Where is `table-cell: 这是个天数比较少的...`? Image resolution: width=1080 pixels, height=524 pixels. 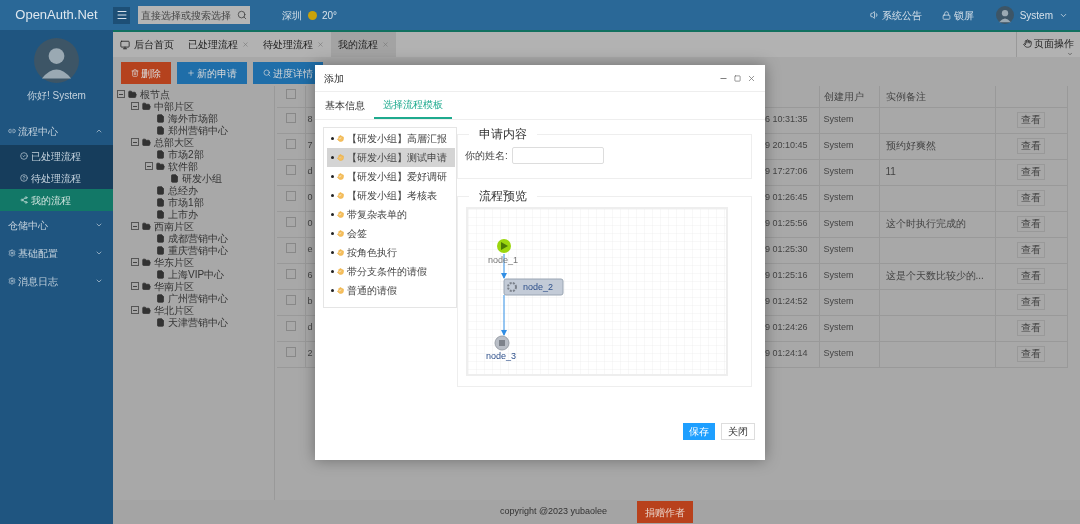 table-cell: 这是个天数比较少的... is located at coordinates (934, 276).